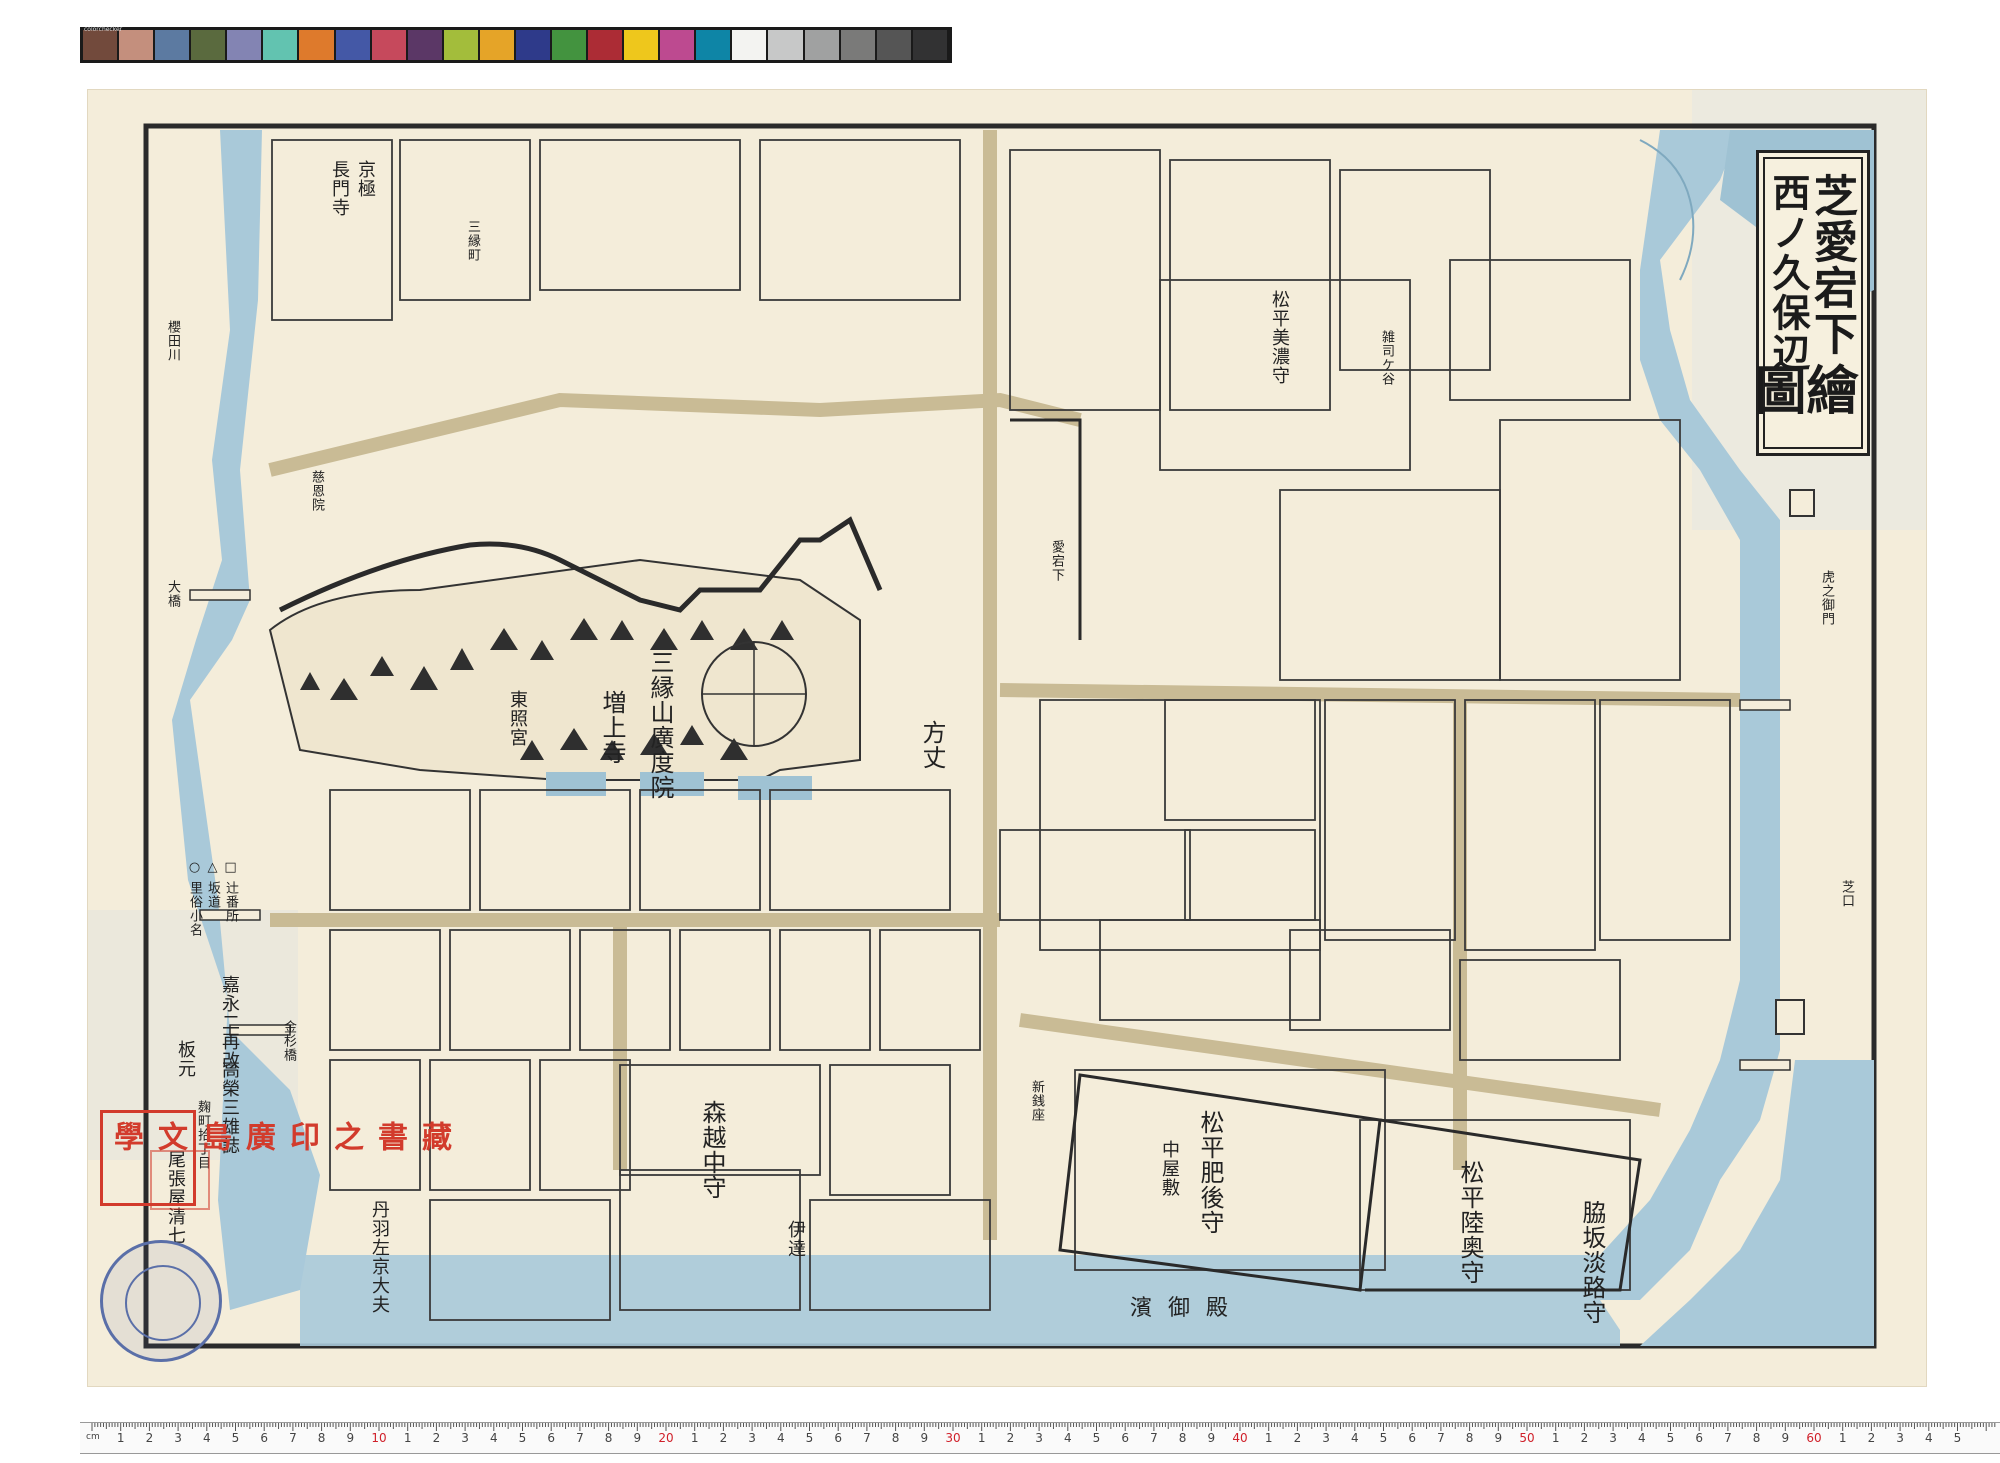 This screenshot has height=1463, width=2000. What do you see at coordinates (1790, 1017) in the screenshot?
I see `gate-symbol` at bounding box center [1790, 1017].